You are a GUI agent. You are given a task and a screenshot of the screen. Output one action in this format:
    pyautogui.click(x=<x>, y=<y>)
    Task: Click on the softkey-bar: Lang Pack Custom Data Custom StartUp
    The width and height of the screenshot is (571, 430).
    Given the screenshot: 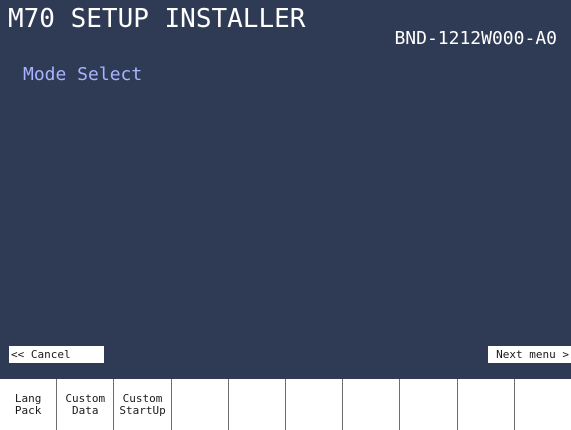 What is the action you would take?
    pyautogui.click(x=285, y=404)
    